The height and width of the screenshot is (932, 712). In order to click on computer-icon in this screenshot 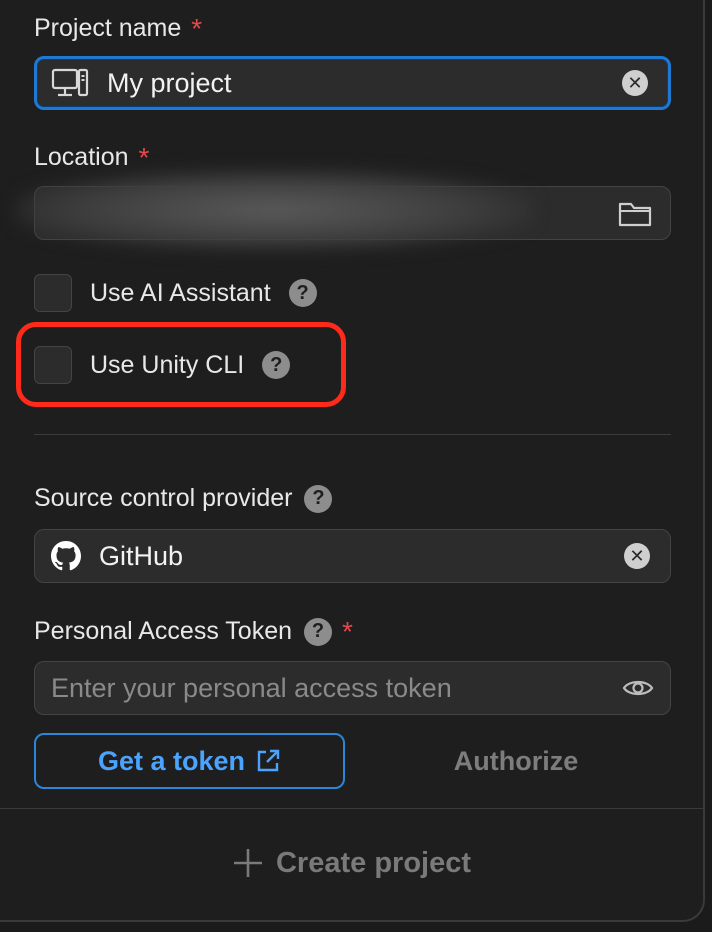, I will do `click(70, 83)`.